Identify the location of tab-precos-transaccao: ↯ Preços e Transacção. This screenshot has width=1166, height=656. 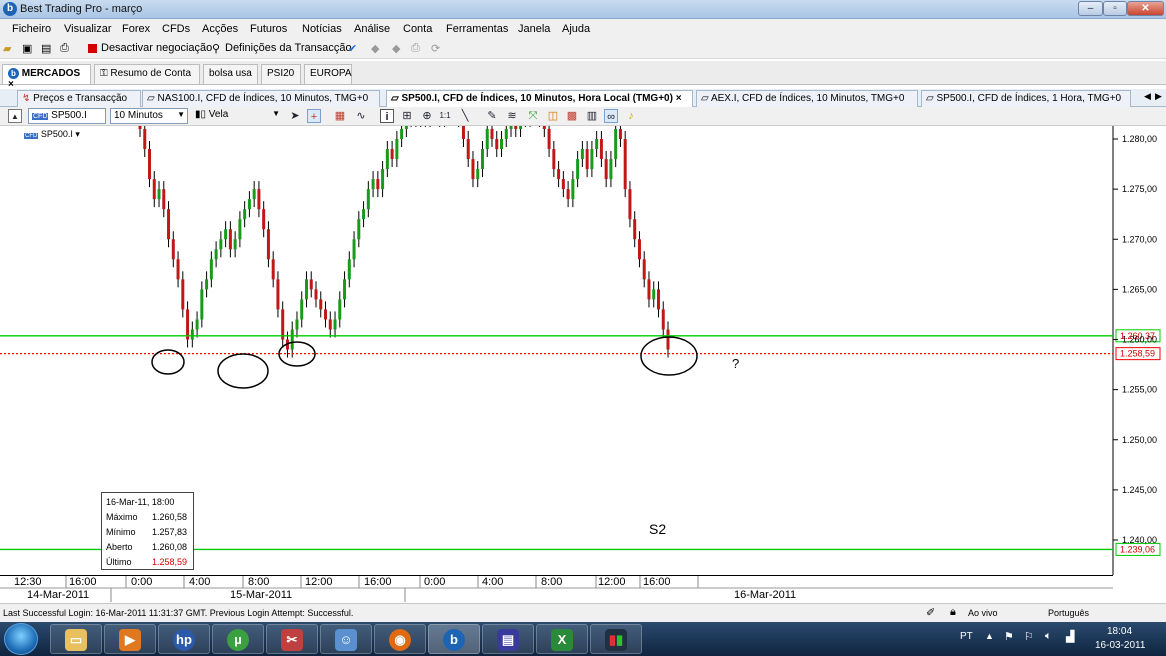
(79, 98).